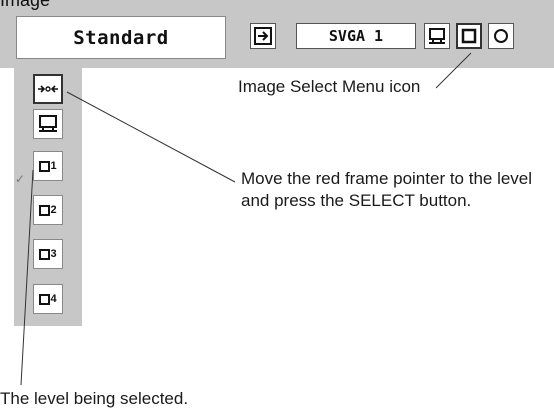 The image size is (554, 415). I want to click on leader-level-selected, so click(27, 277).